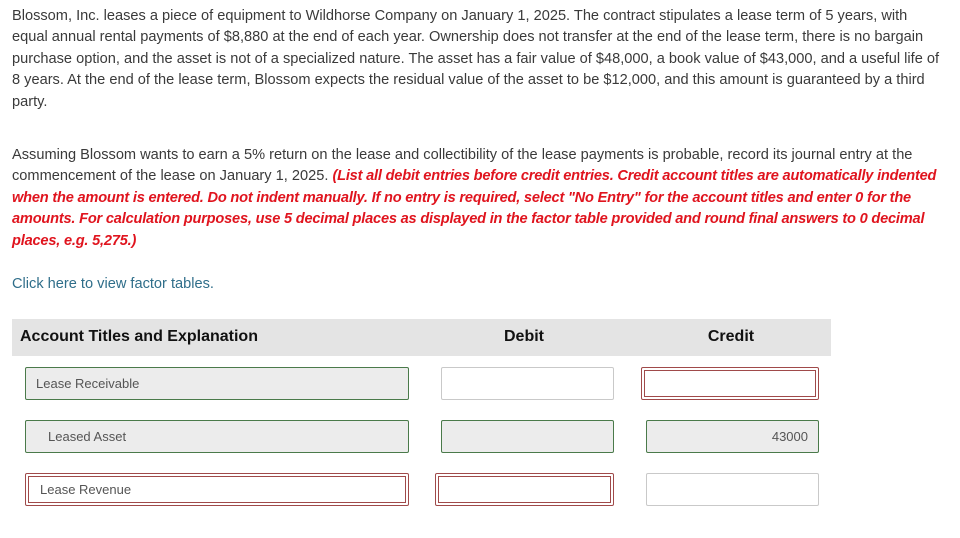 The width and height of the screenshot is (960, 538). Describe the element at coordinates (217, 436) in the screenshot. I see `account-title-input: Leased Asset` at that location.